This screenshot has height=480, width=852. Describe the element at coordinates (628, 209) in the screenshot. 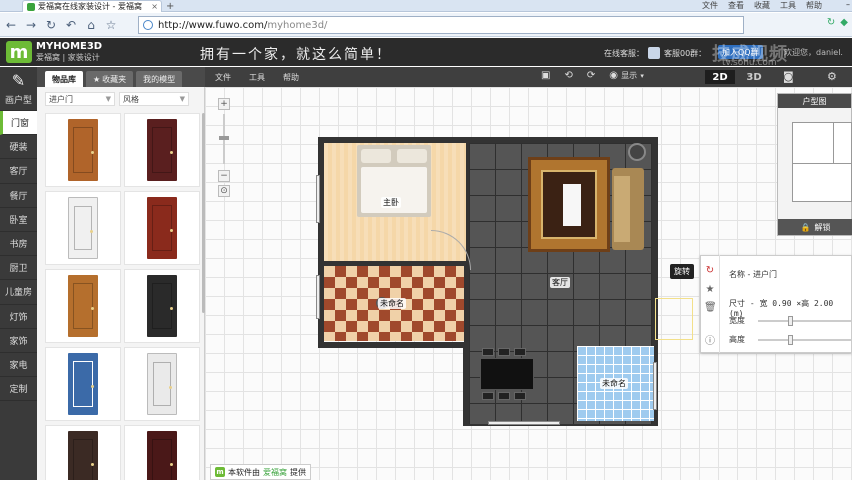

I see `sofa` at that location.